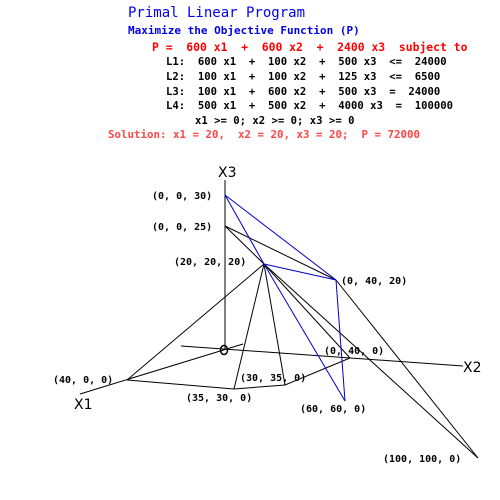  I want to click on point-label-30-35-0: (30, 35, 0), so click(273, 378).